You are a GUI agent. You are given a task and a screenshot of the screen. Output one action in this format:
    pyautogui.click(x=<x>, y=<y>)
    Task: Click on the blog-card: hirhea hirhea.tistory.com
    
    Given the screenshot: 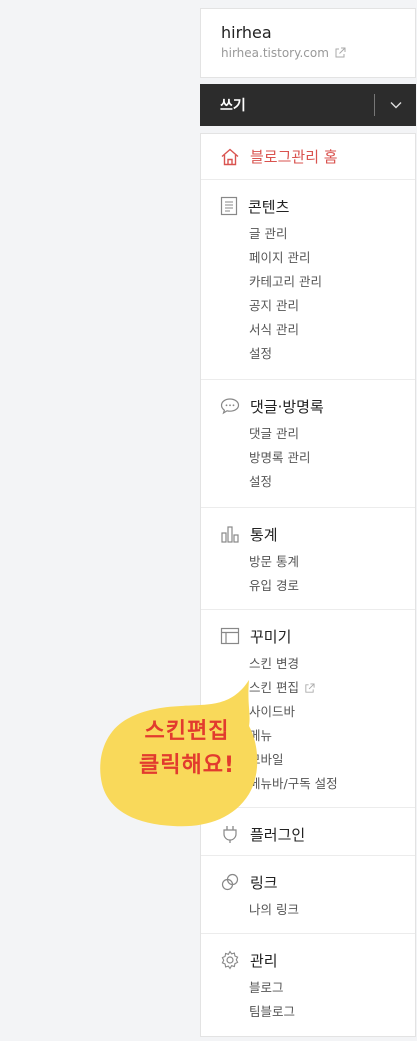 What is the action you would take?
    pyautogui.click(x=308, y=43)
    